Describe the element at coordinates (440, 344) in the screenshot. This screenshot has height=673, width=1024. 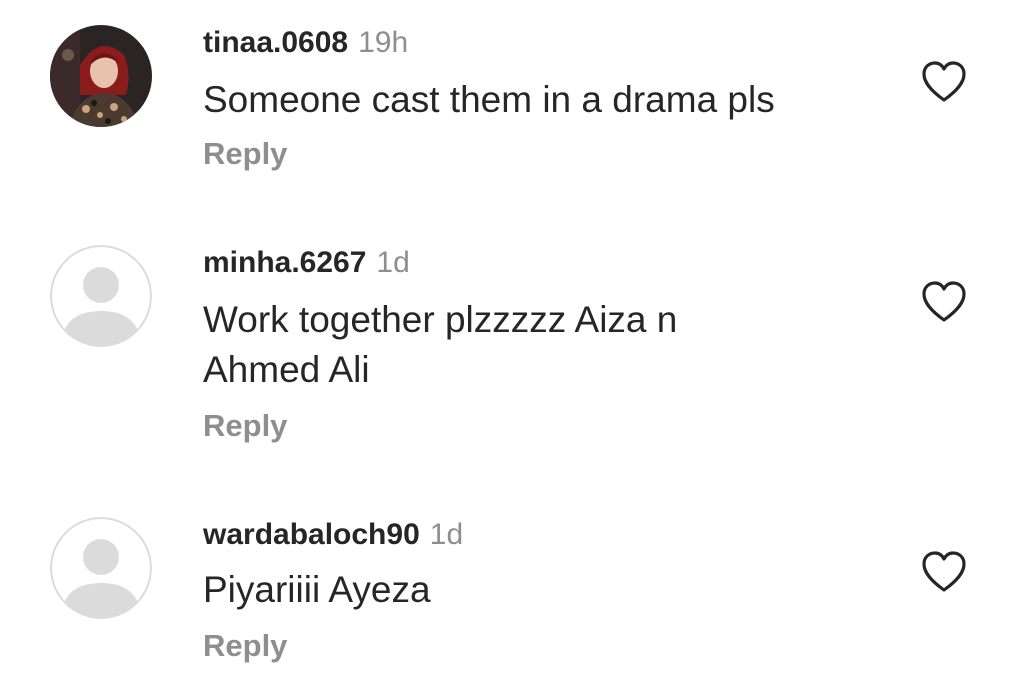
I see `comment-text: Work together plzzzzz Aiza n Ahmed Ali` at that location.